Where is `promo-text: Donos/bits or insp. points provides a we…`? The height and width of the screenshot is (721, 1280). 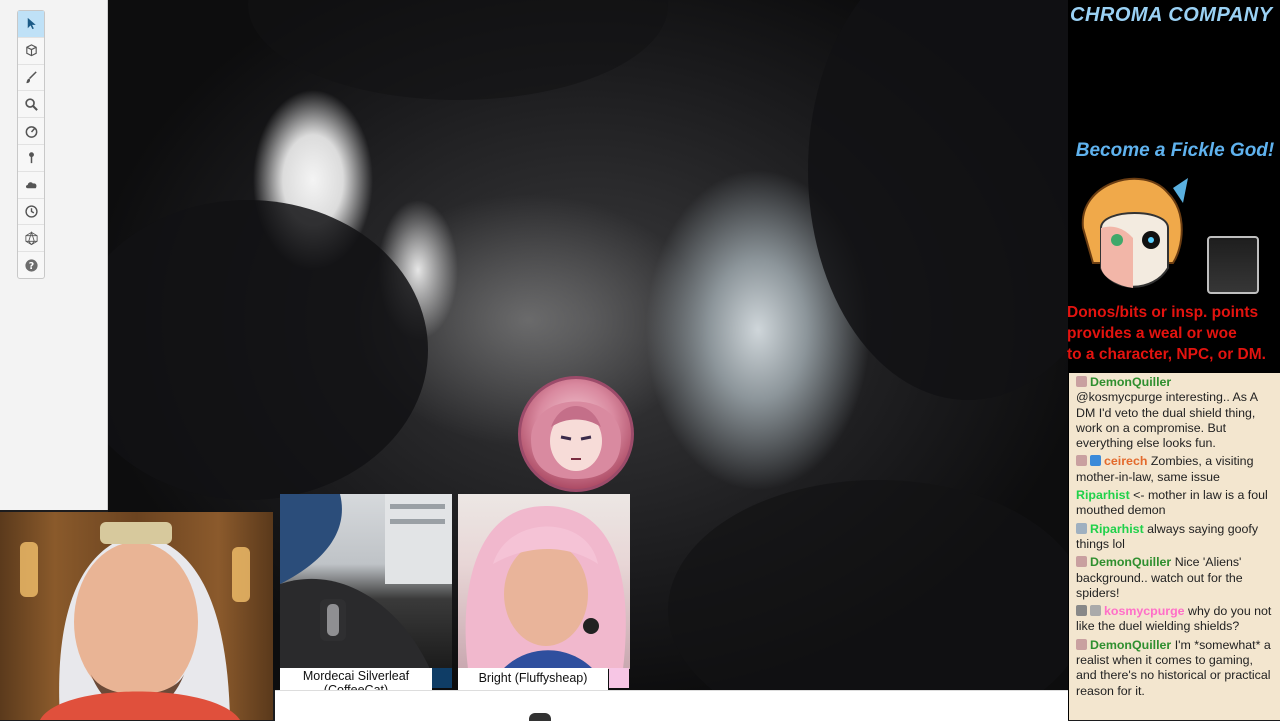
promo-text: Donos/bits or insp. points provides a we… is located at coordinates (1173, 333).